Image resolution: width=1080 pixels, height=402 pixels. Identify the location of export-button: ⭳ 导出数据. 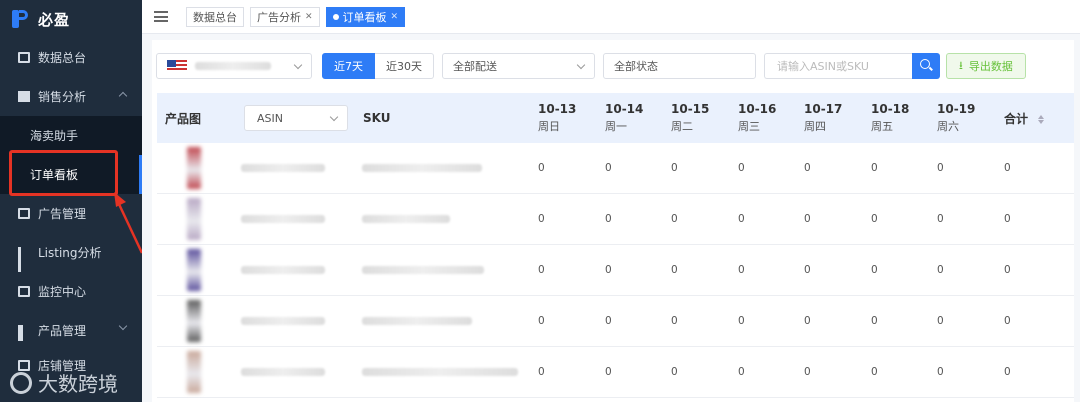
(986, 66).